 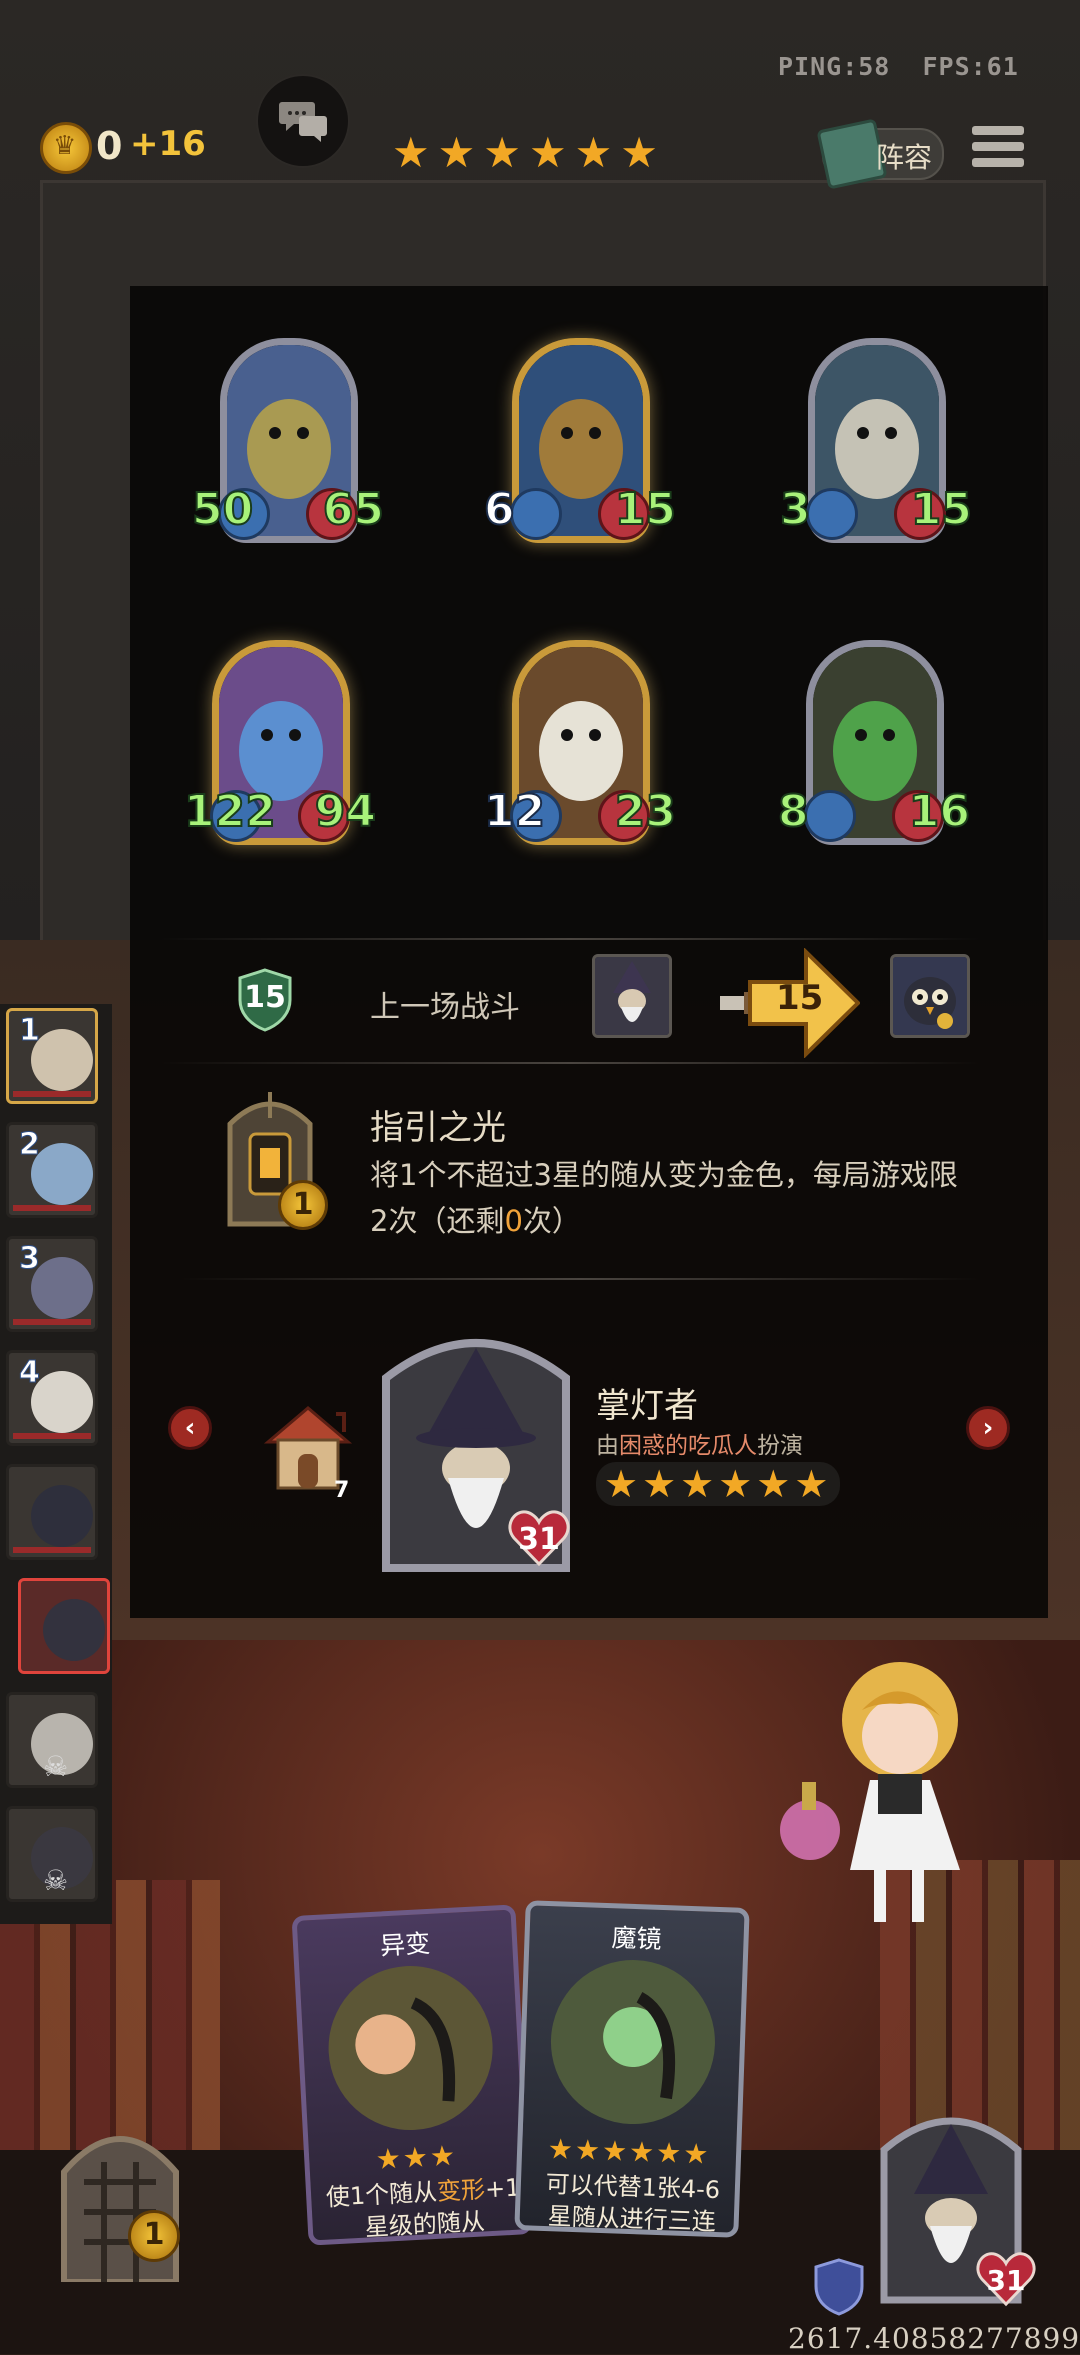 I want to click on ping-readout: PING:58, so click(x=834, y=66).